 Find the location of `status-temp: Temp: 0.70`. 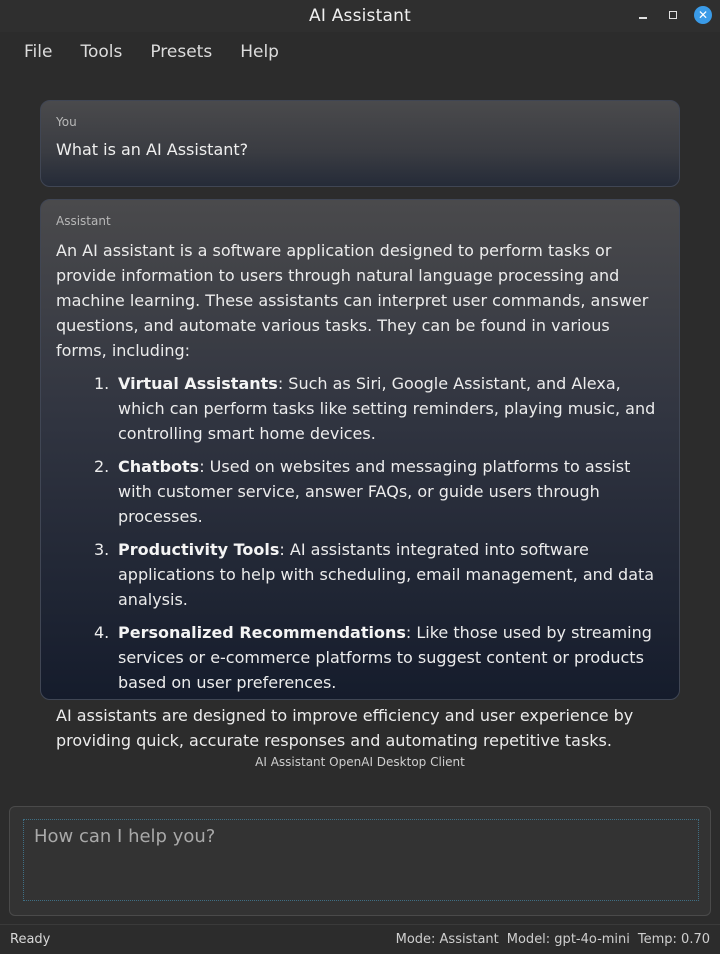

status-temp: Temp: 0.70 is located at coordinates (673, 939).